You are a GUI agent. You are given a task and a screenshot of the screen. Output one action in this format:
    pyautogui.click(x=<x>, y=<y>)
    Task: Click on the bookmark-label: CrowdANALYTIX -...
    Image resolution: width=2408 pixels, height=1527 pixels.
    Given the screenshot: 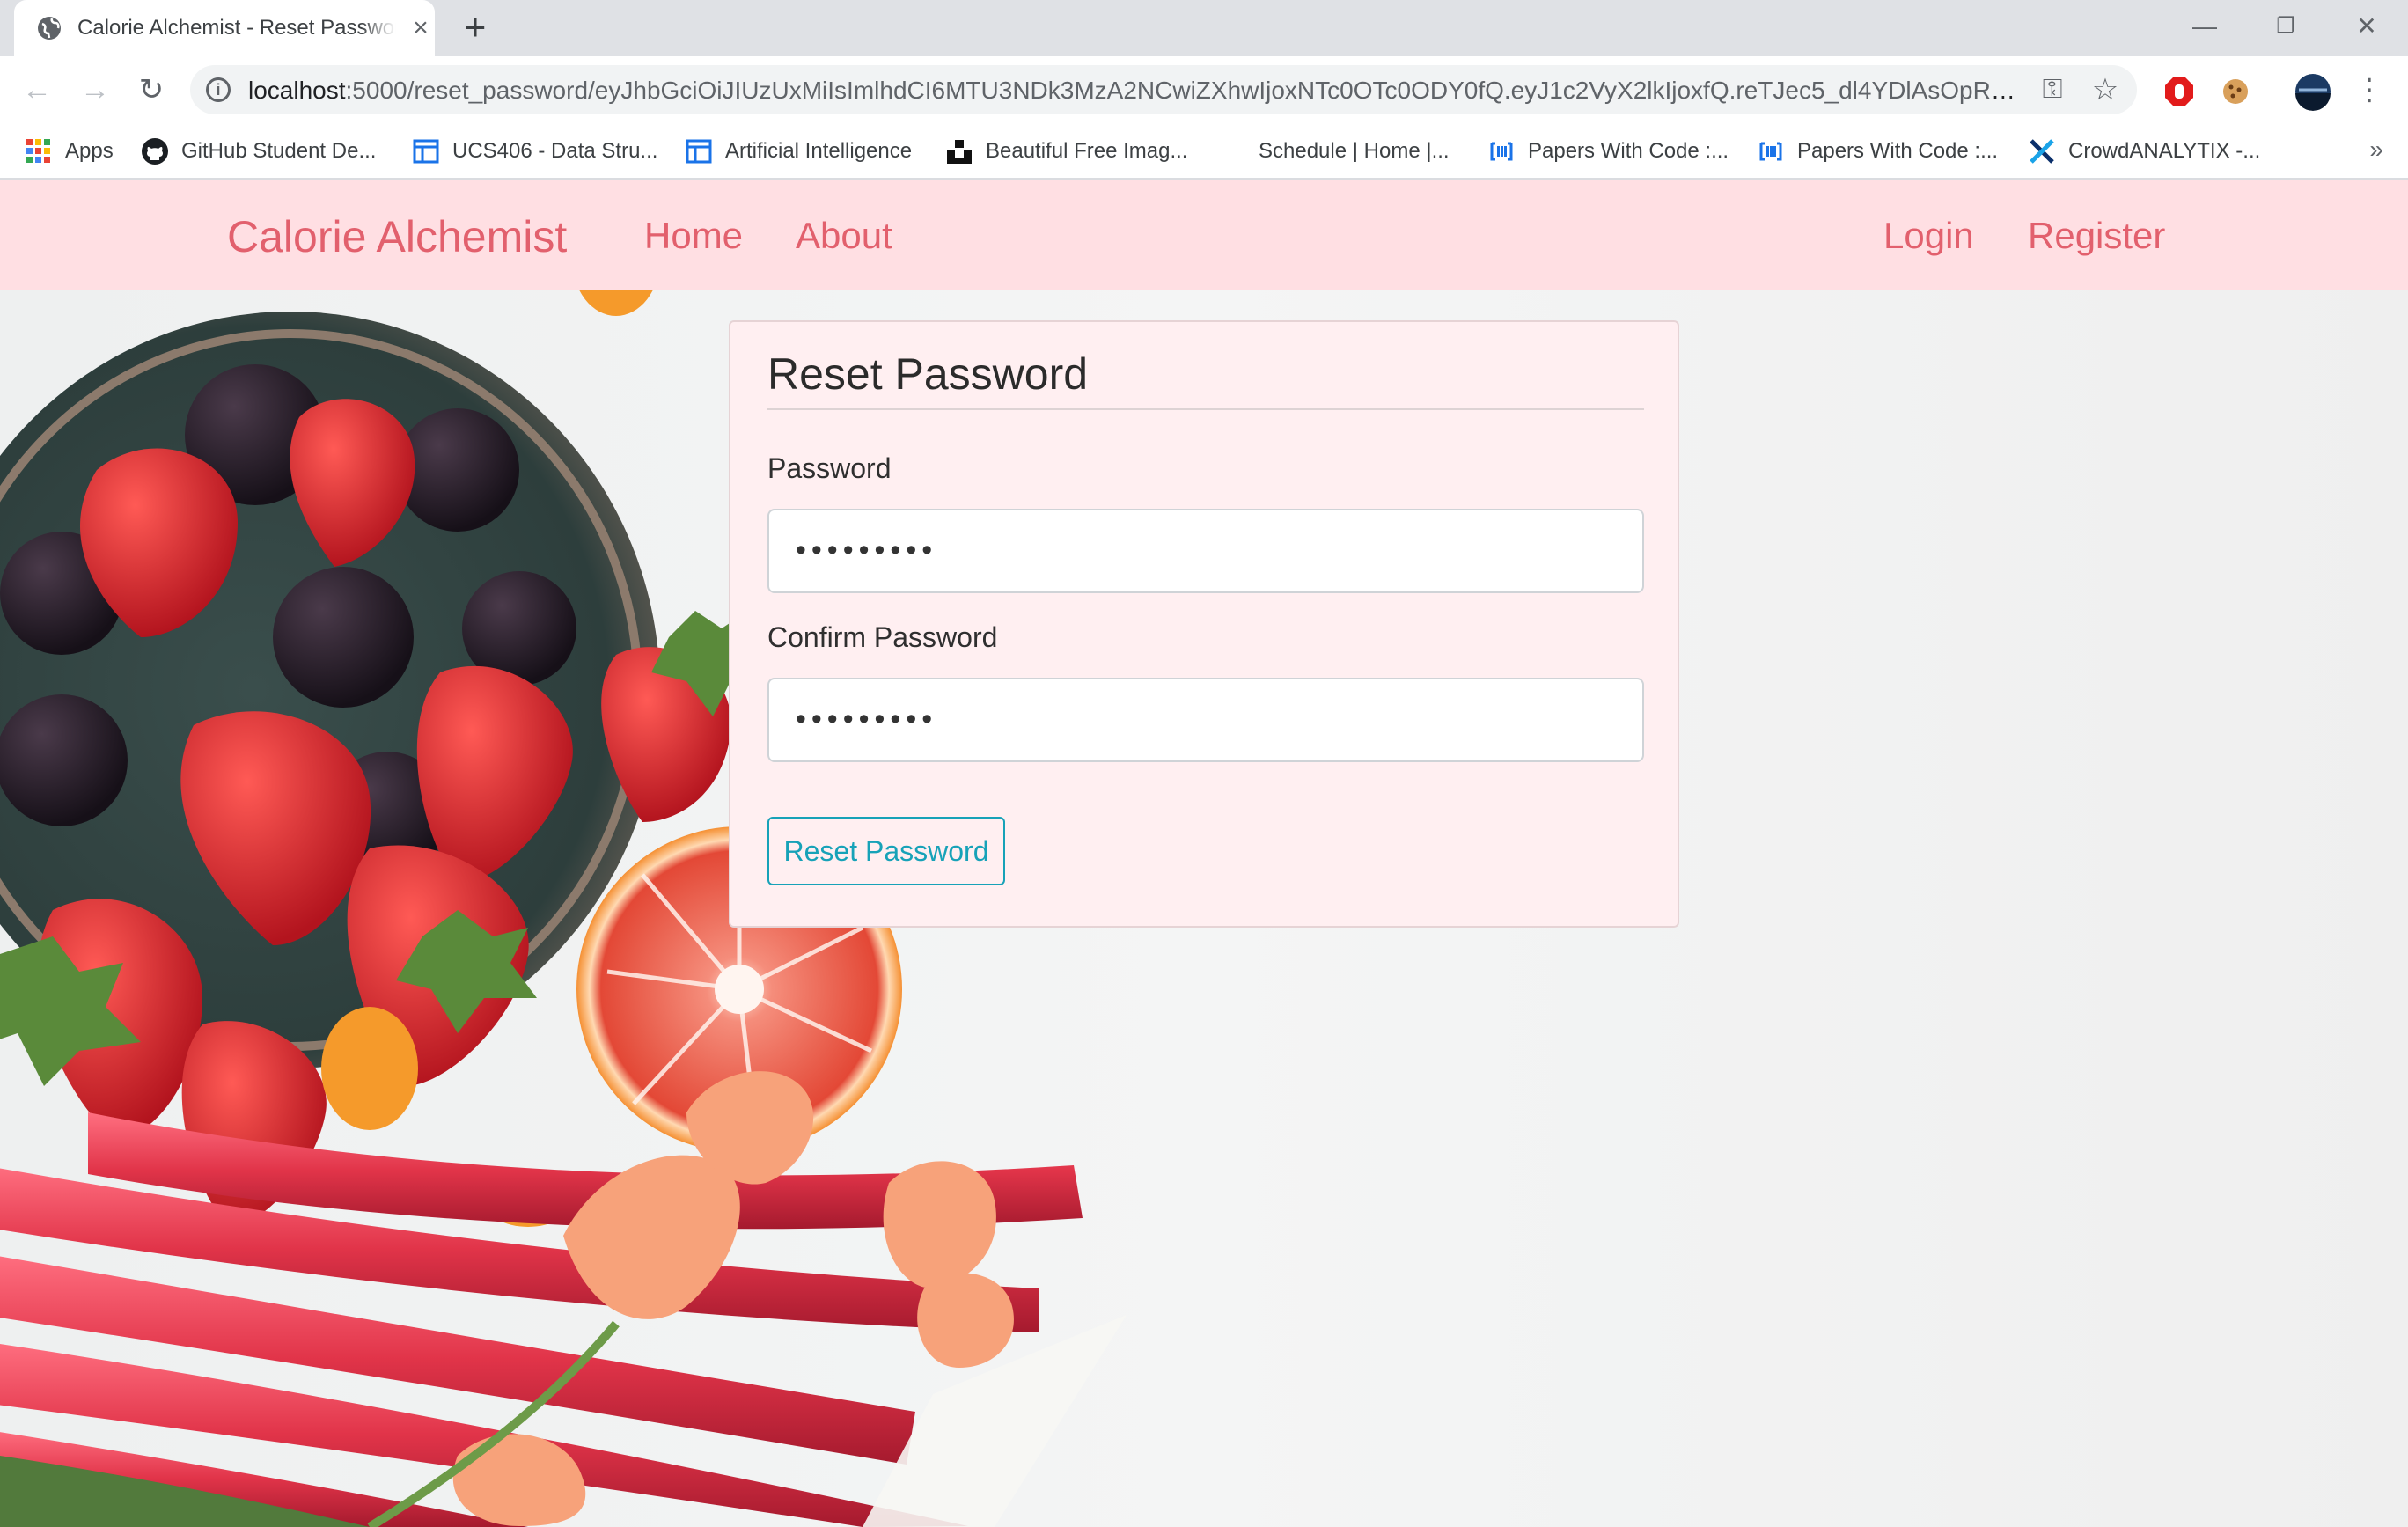 What is the action you would take?
    pyautogui.click(x=2164, y=151)
    